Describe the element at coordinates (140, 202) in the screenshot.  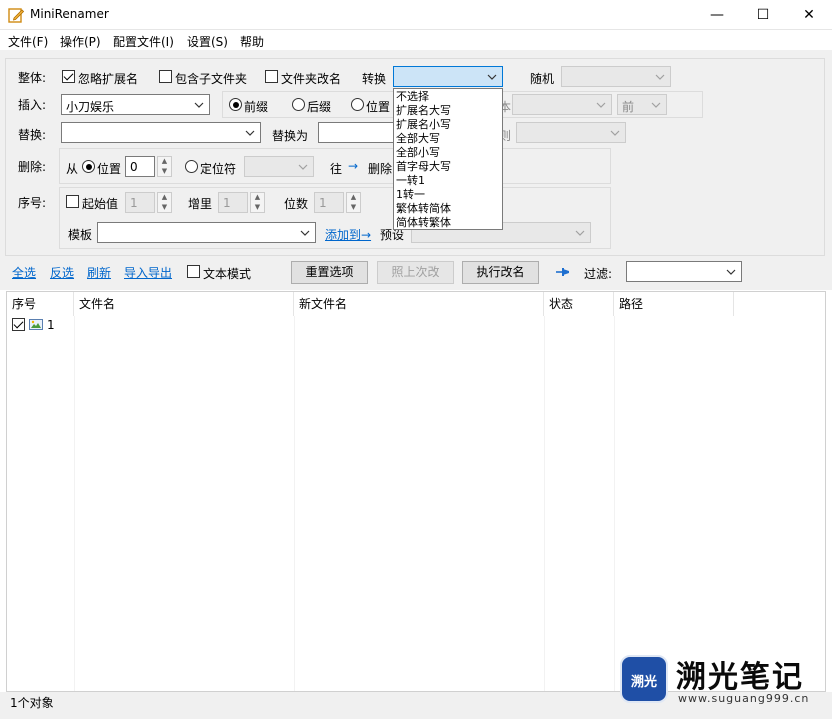
I see `start-input: 1` at that location.